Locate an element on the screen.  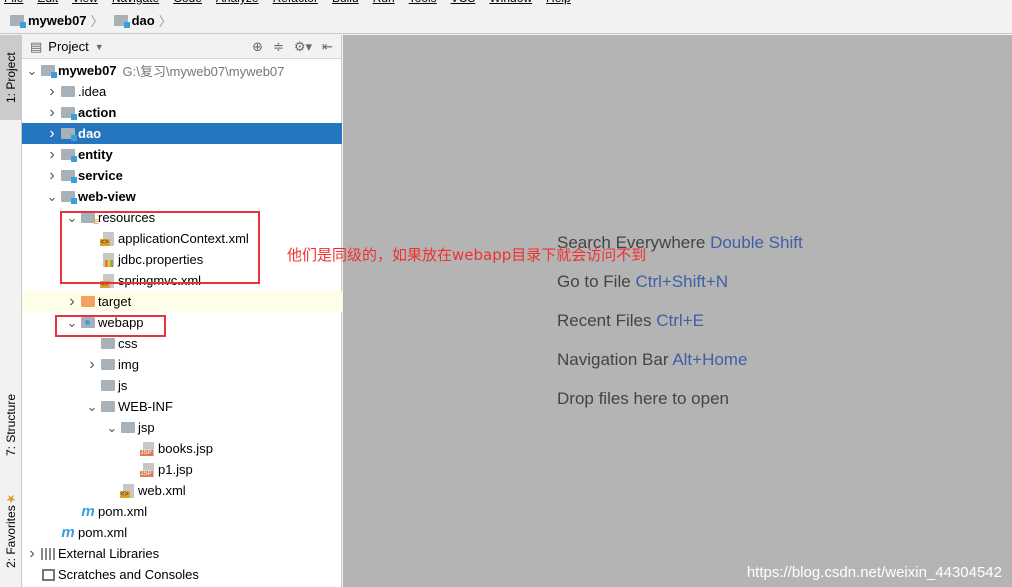
tree-item-label: pom.xml is located at coordinates (103, 532).